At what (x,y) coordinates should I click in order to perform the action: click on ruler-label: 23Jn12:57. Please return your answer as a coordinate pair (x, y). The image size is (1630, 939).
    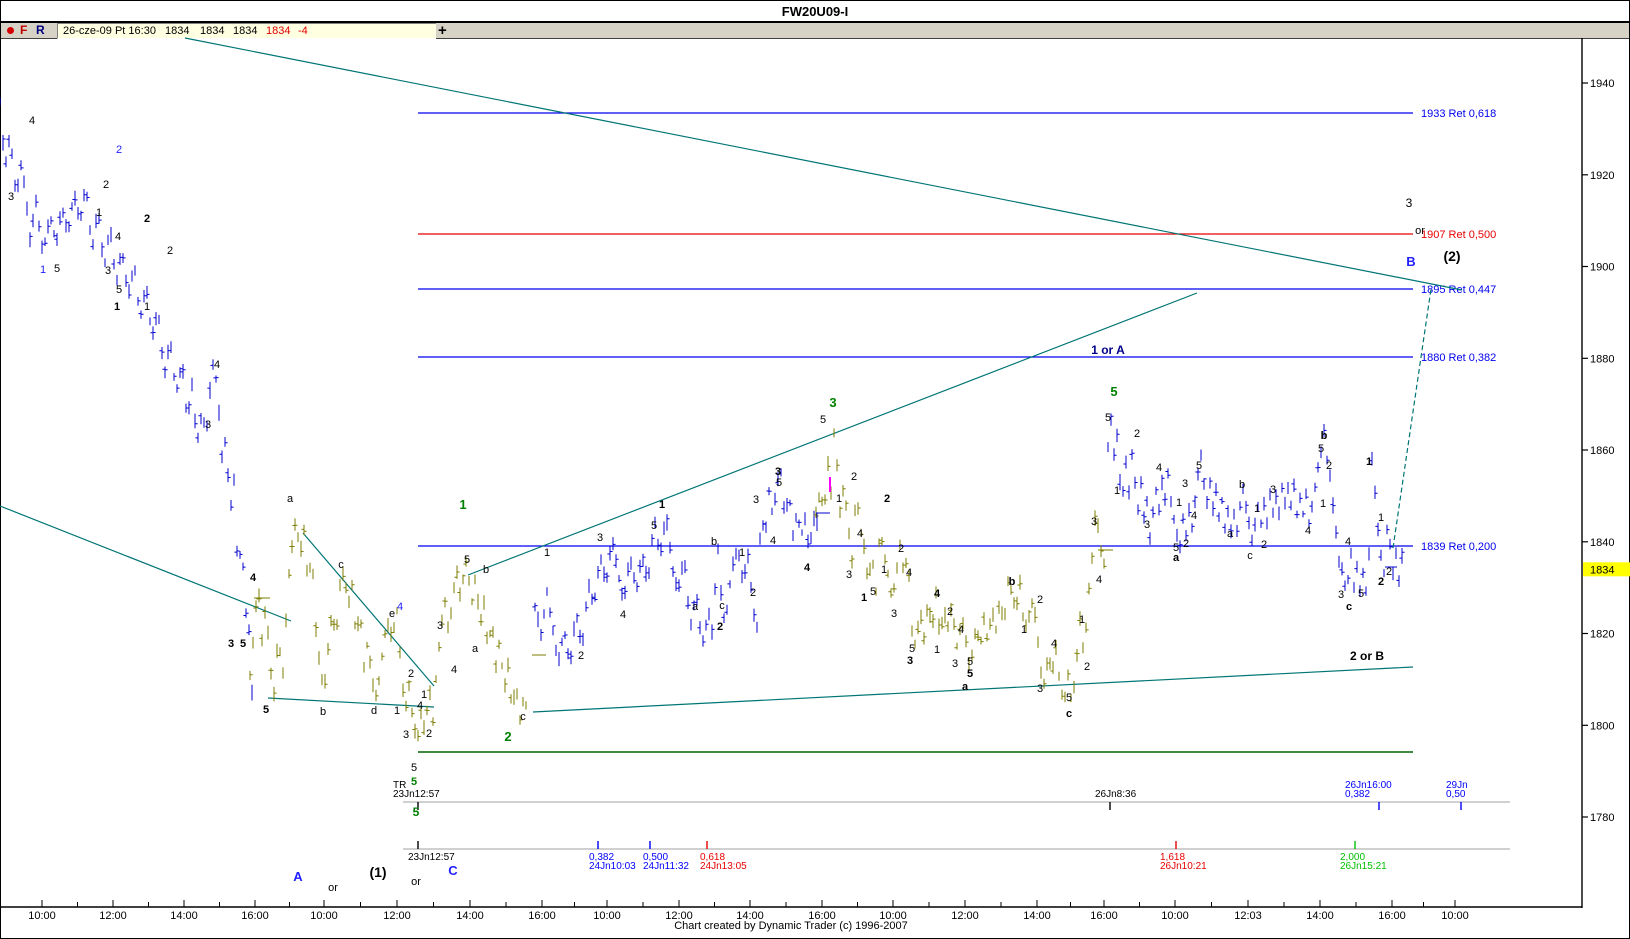
    Looking at the image, I should click on (431, 857).